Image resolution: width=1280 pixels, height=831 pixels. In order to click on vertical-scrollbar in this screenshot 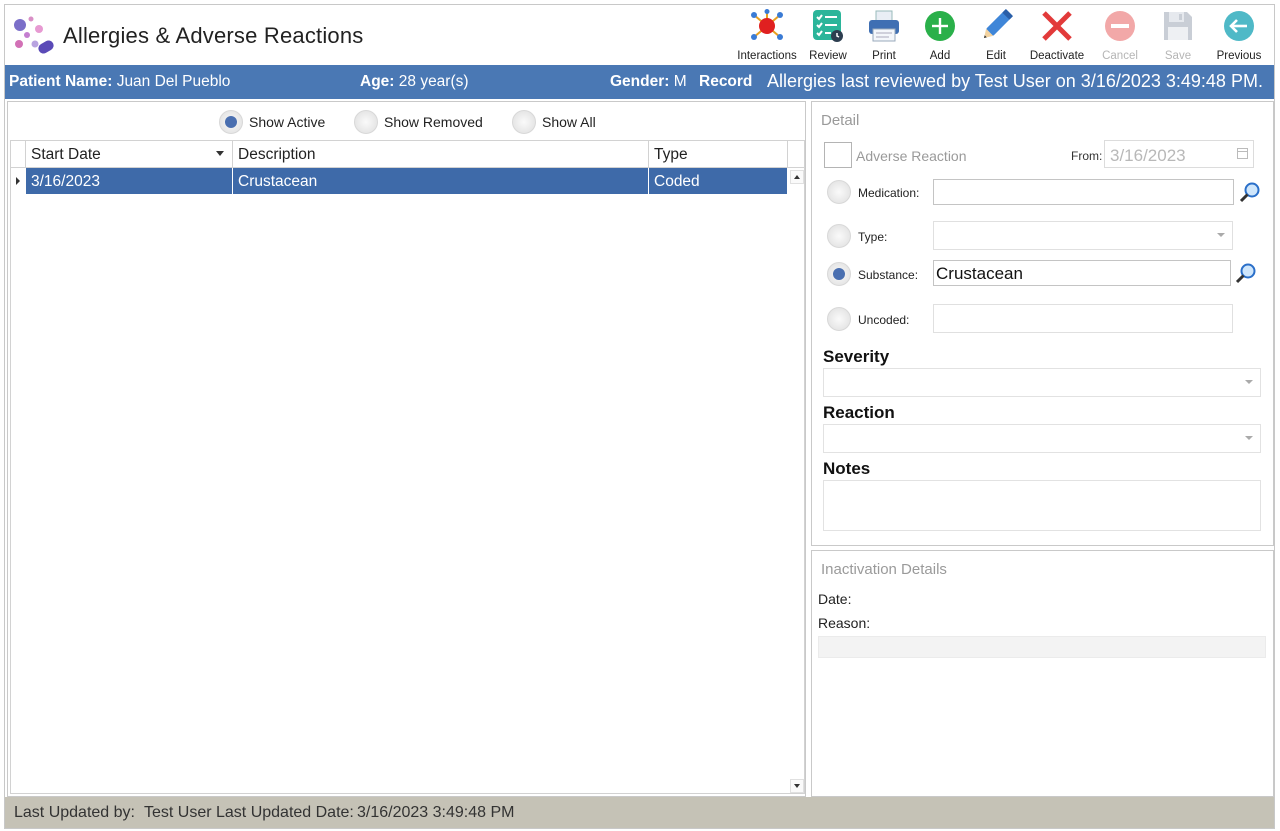, I will do `click(796, 480)`.